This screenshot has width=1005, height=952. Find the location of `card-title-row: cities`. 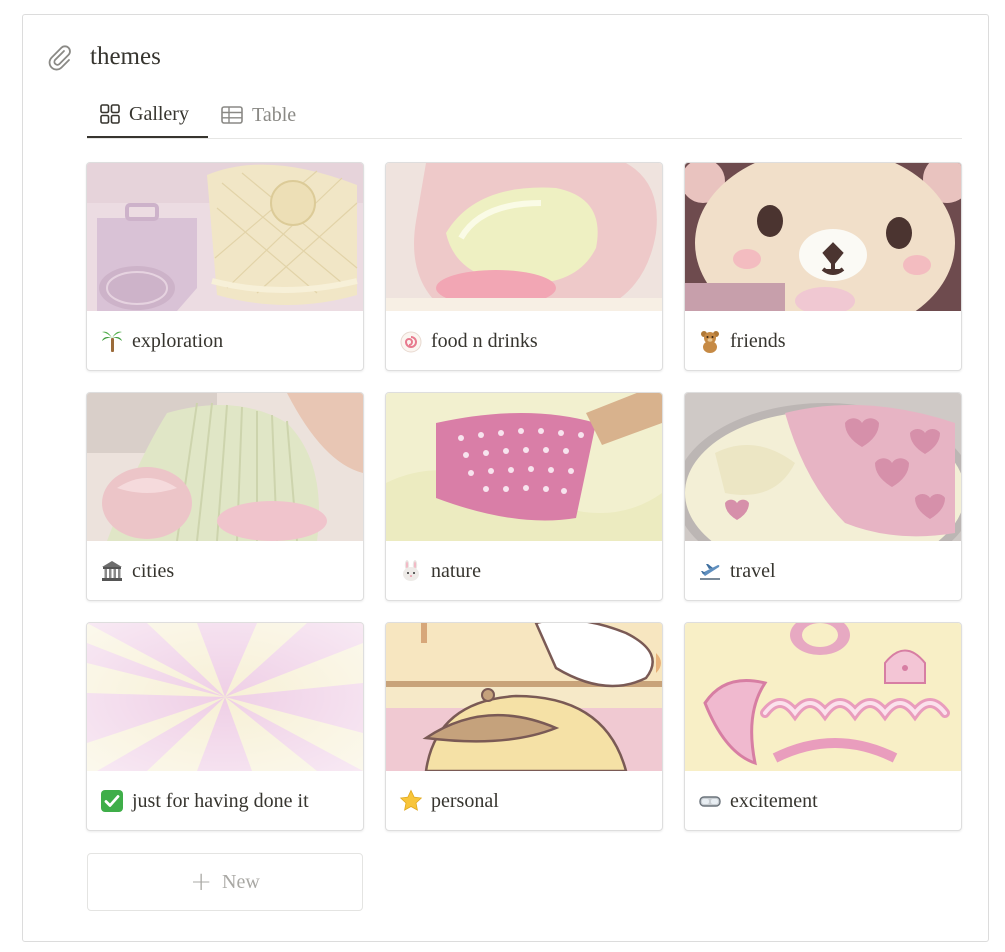

card-title-row: cities is located at coordinates (137, 571).